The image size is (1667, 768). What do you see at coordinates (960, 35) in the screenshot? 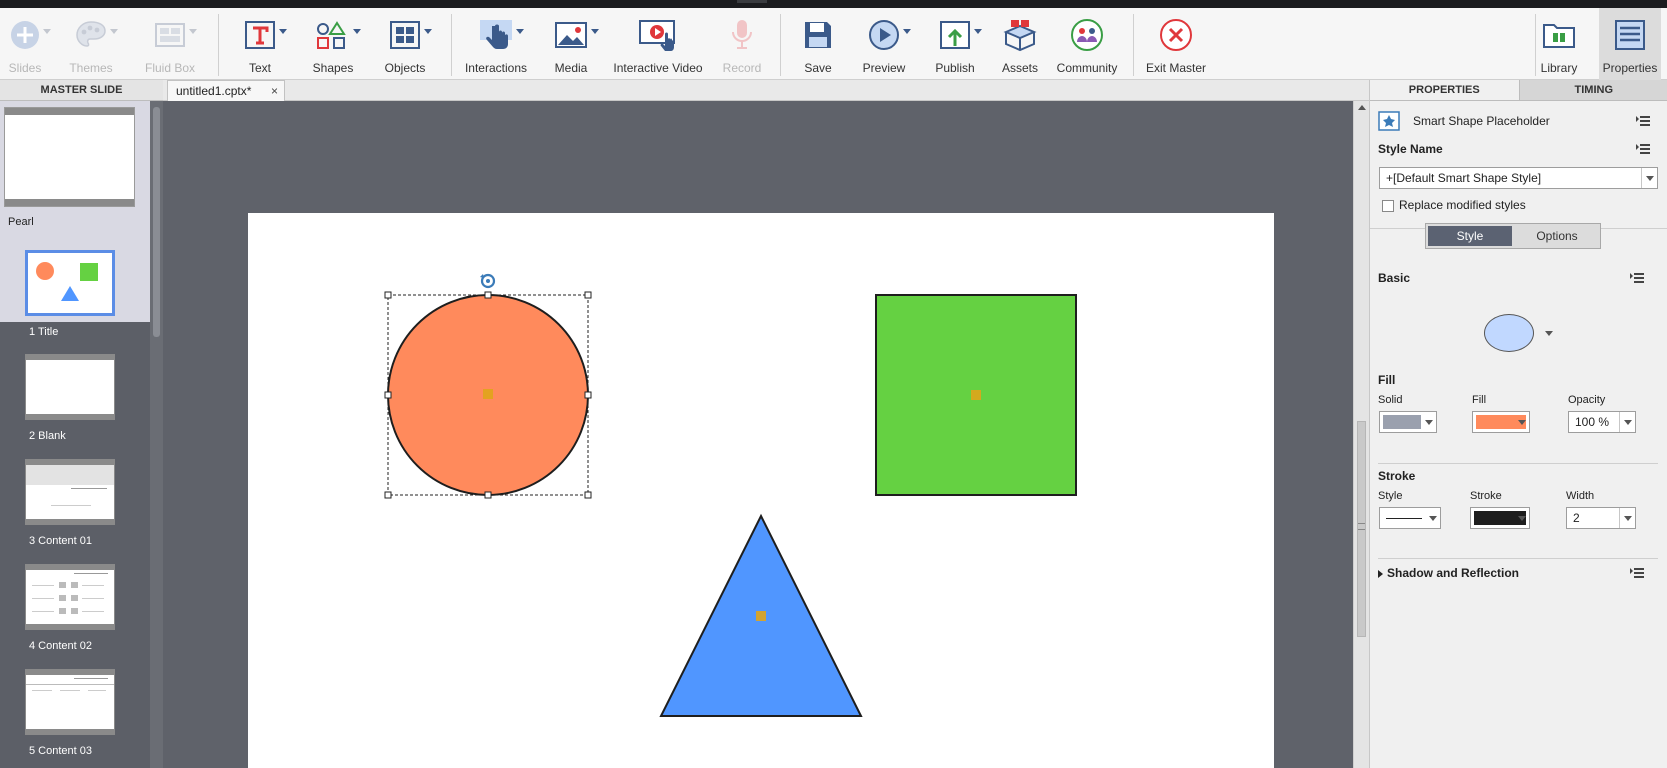
I see `publish-icon` at bounding box center [960, 35].